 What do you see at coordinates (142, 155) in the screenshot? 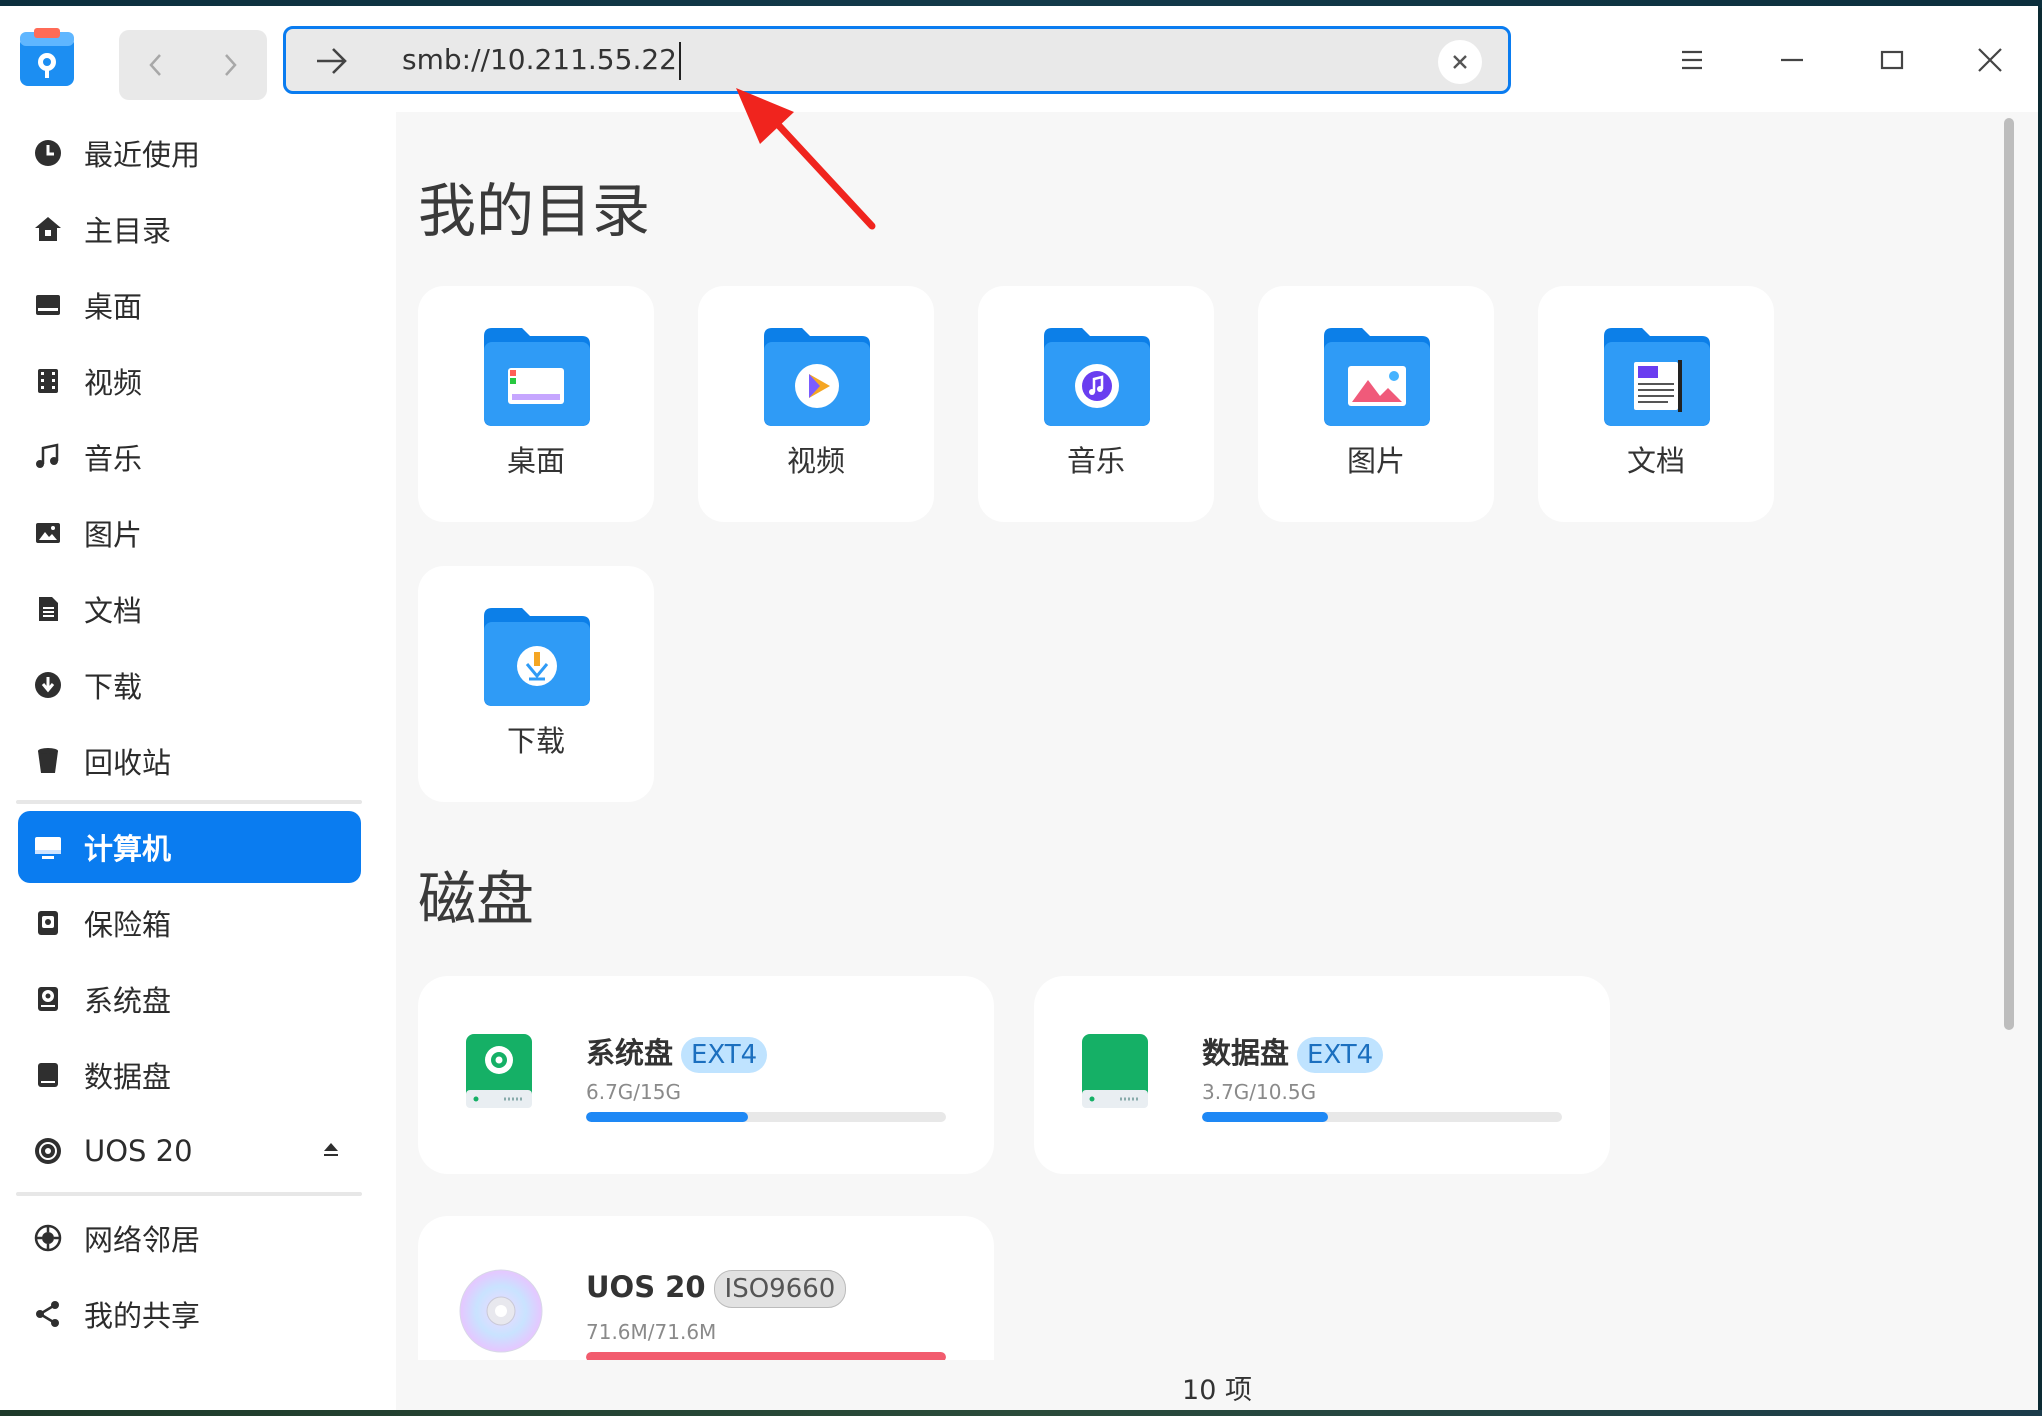
I see `sidebar-item-label: 最近使用` at bounding box center [142, 155].